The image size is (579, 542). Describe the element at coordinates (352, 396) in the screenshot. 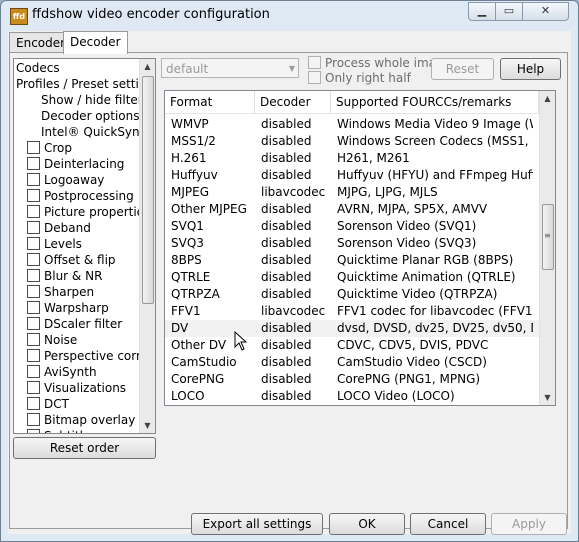

I see `table-row: LOCO disabled LOCO Video (LOCO)` at that location.